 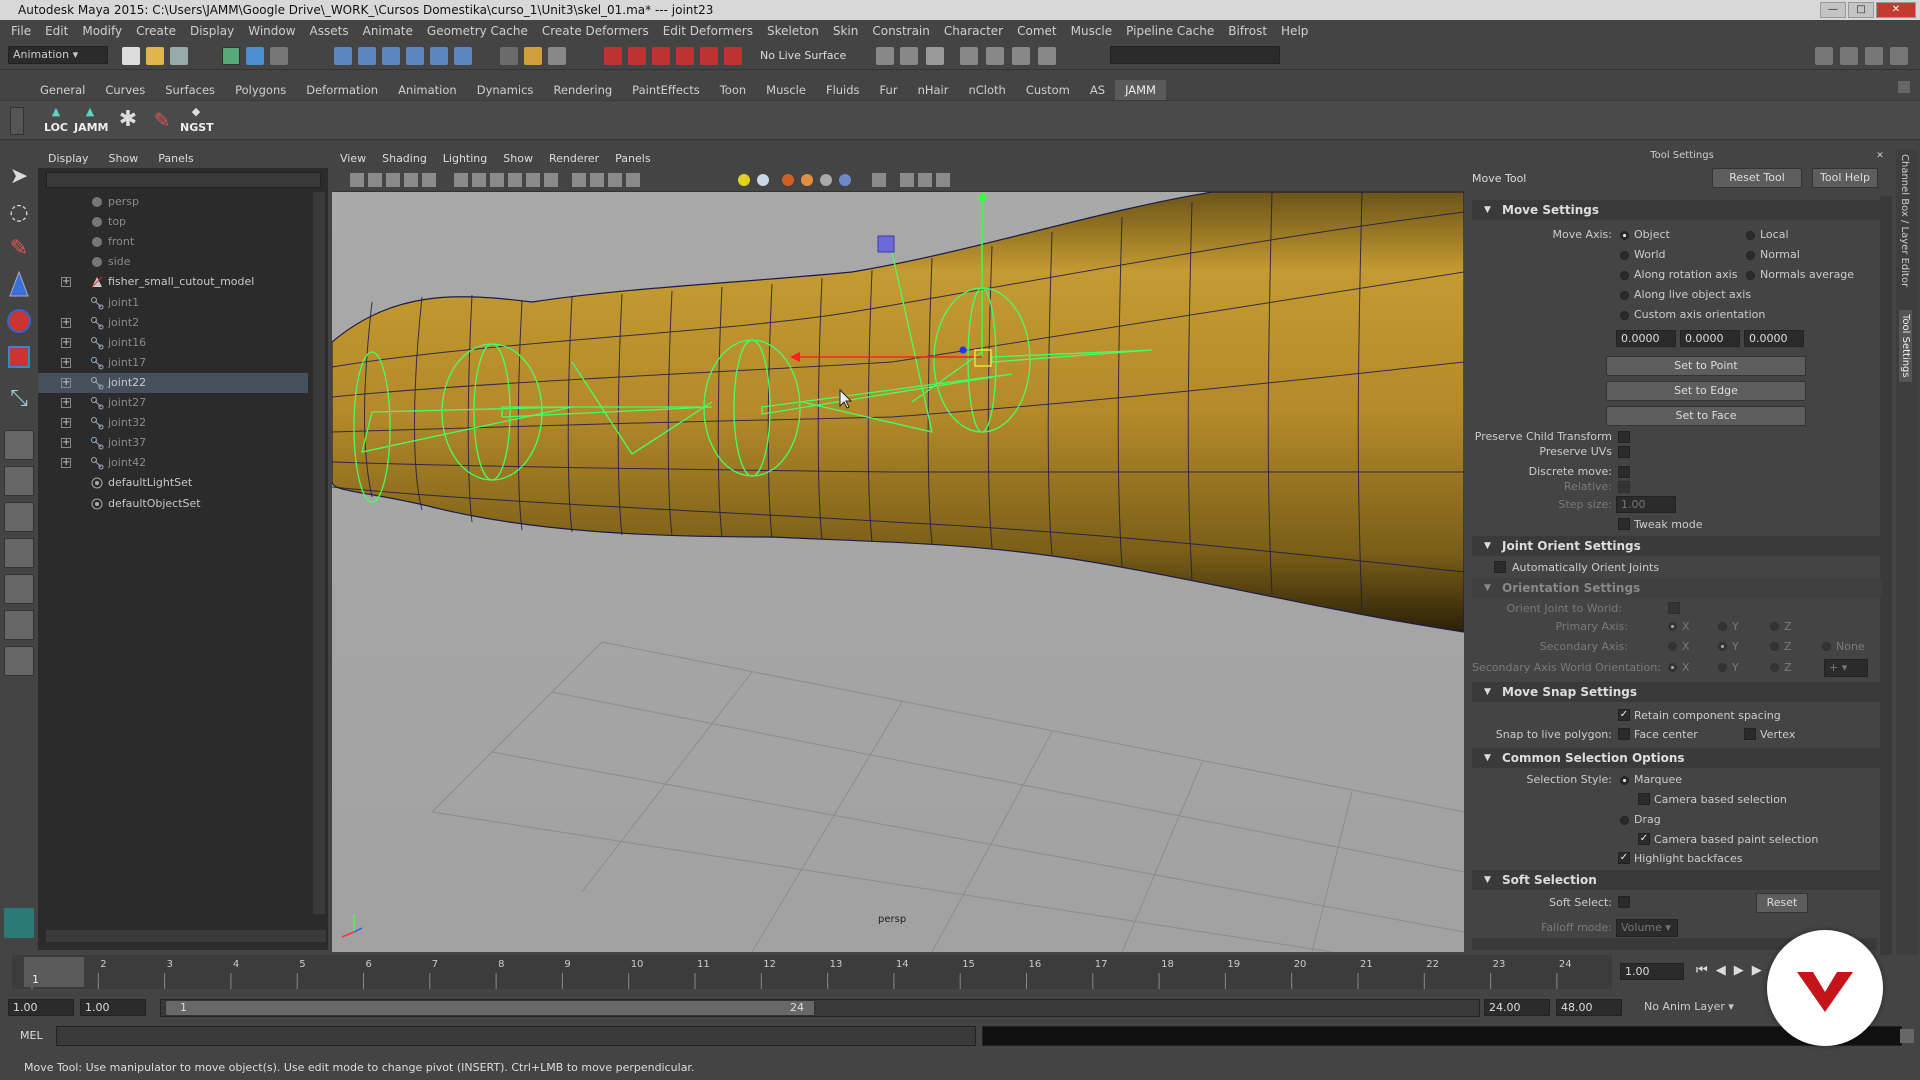 What do you see at coordinates (733, 90) in the screenshot?
I see `shelf-tab-toon: Toon` at bounding box center [733, 90].